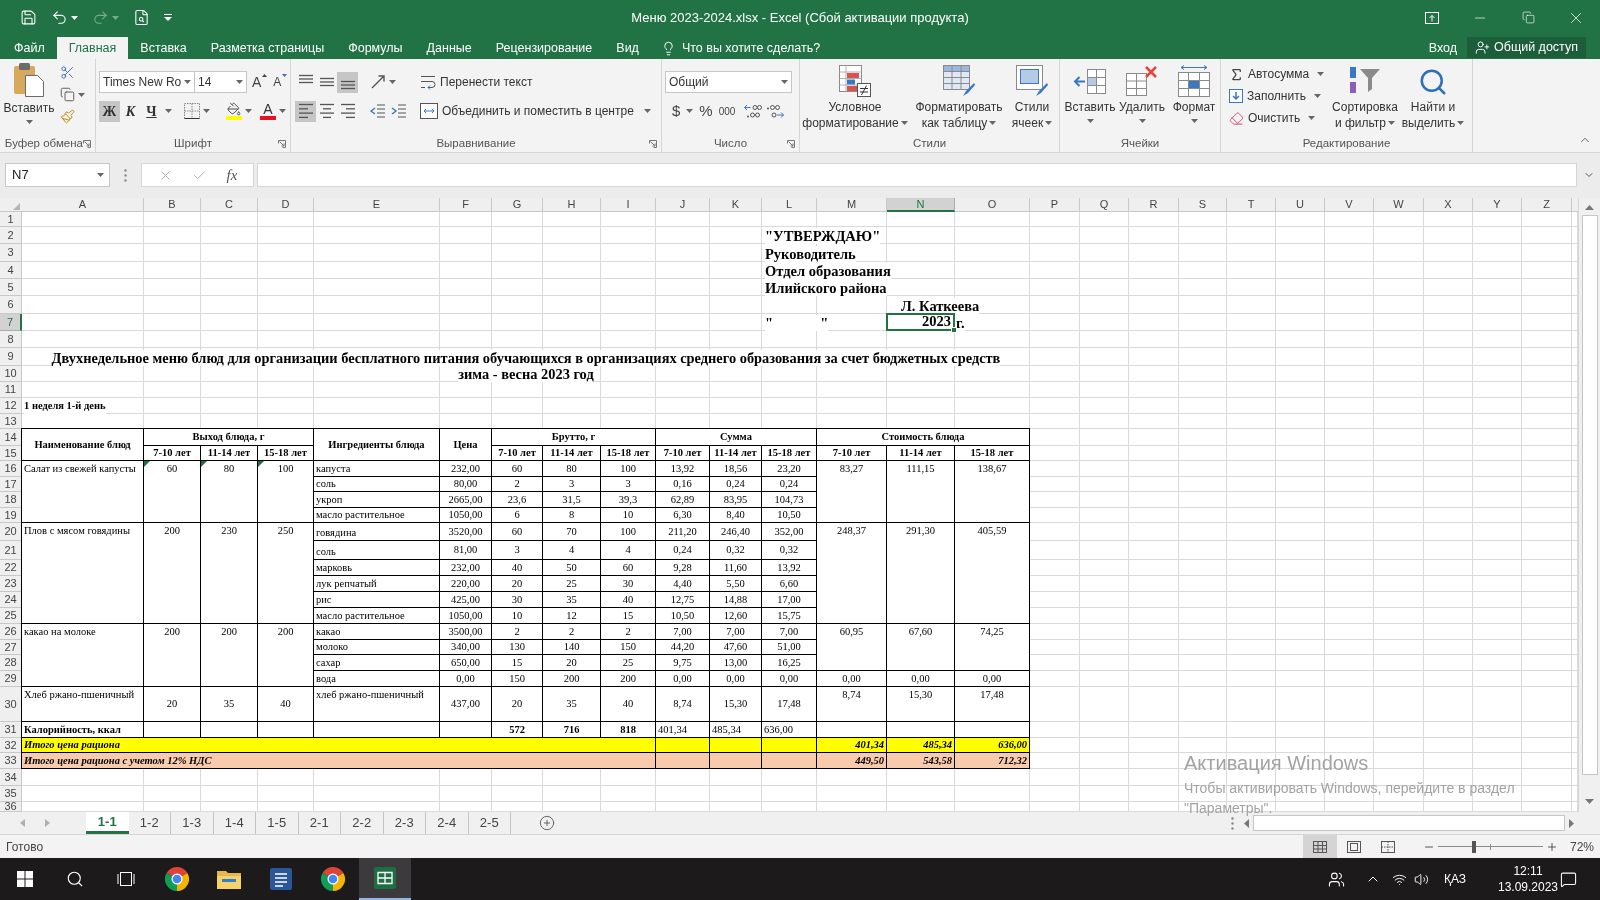 Image resolution: width=1600 pixels, height=900 pixels. Describe the element at coordinates (1526, 47) in the screenshot. I see `share-button: Общий доступ` at that location.